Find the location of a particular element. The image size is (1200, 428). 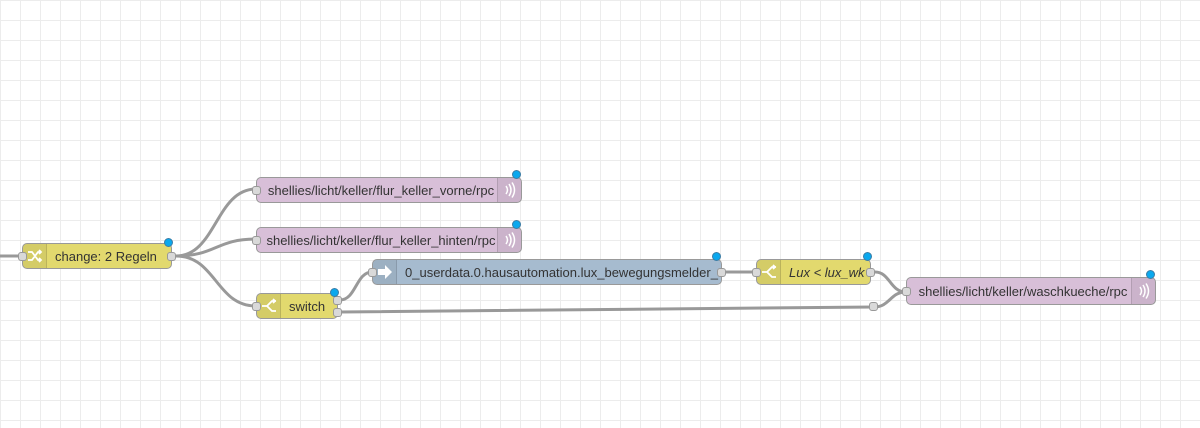

wire-change-to-hinten is located at coordinates (216, 247).